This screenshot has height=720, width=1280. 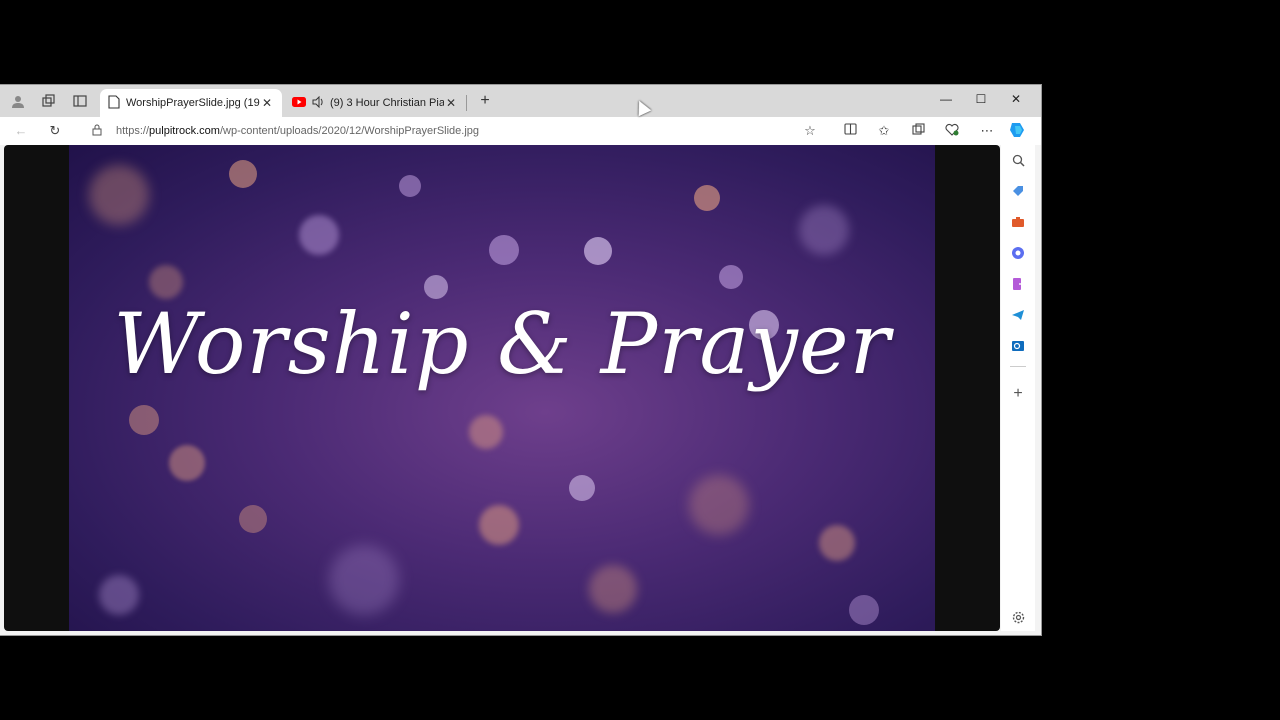 What do you see at coordinates (485, 101) in the screenshot?
I see `new-tab-button: +` at bounding box center [485, 101].